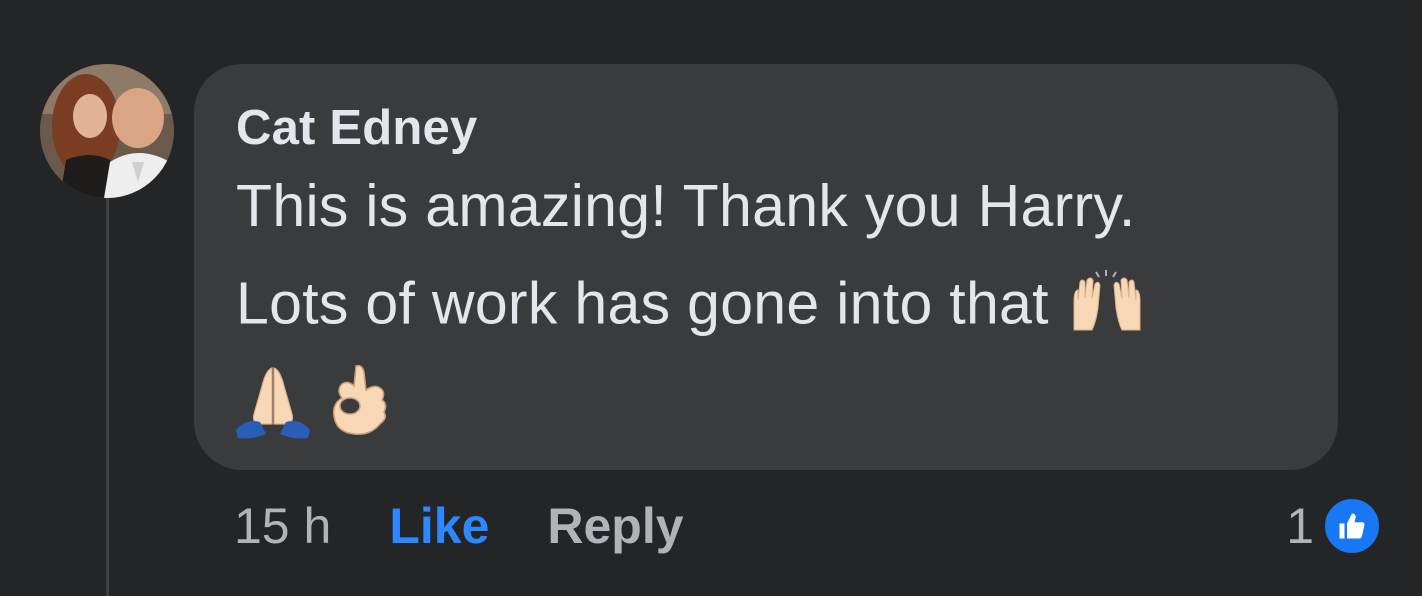 Image resolution: width=1422 pixels, height=596 pixels. I want to click on comment-emoji-row, so click(312, 403).